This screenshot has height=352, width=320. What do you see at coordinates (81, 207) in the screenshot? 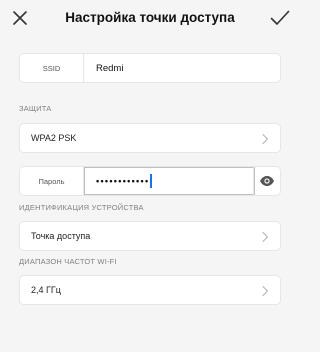
I see `device-id-section-label: ИДЕНТИФИКАЦИЯ УСТРОЙСТВА` at bounding box center [81, 207].